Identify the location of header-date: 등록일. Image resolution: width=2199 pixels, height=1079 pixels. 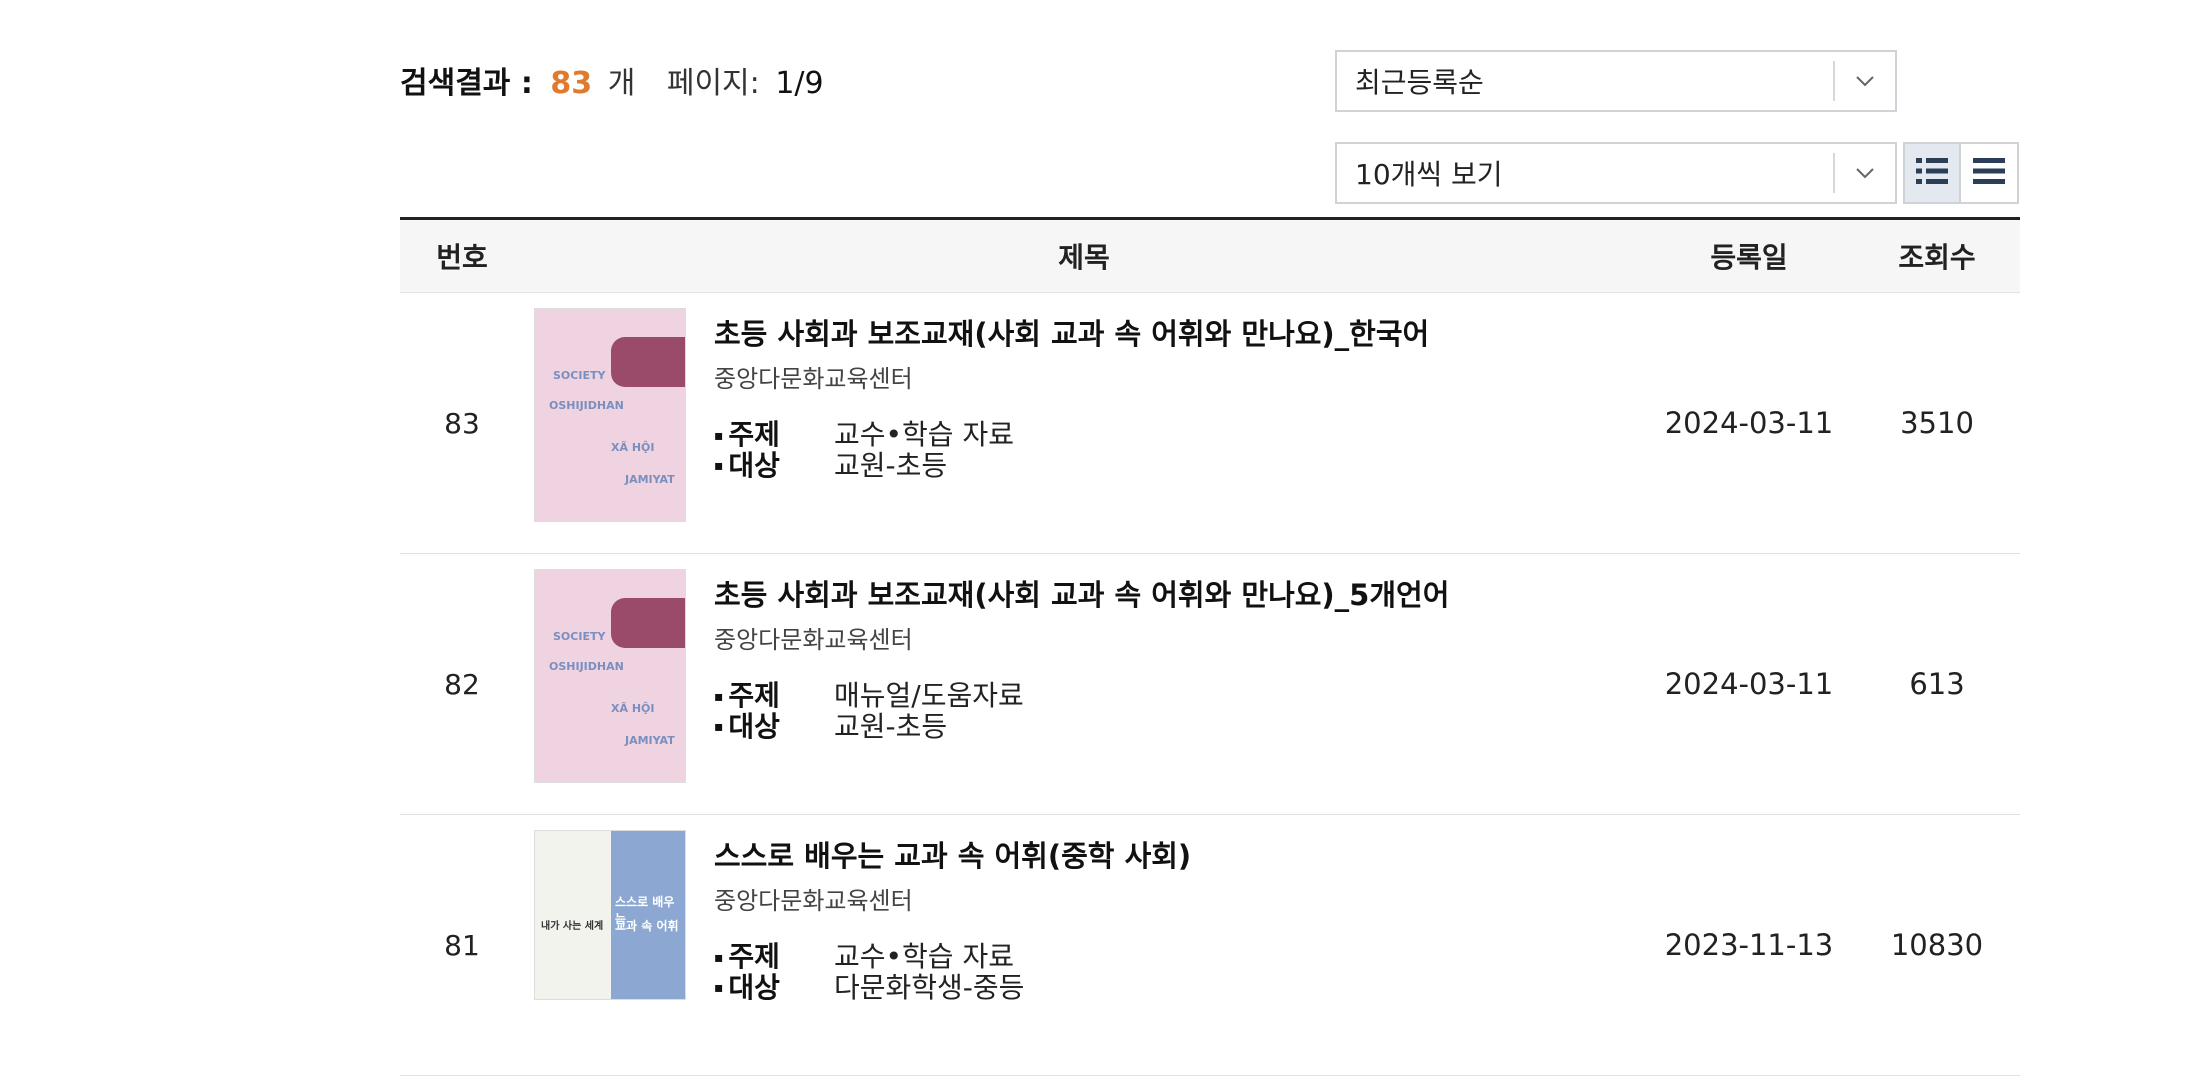
(1749, 257).